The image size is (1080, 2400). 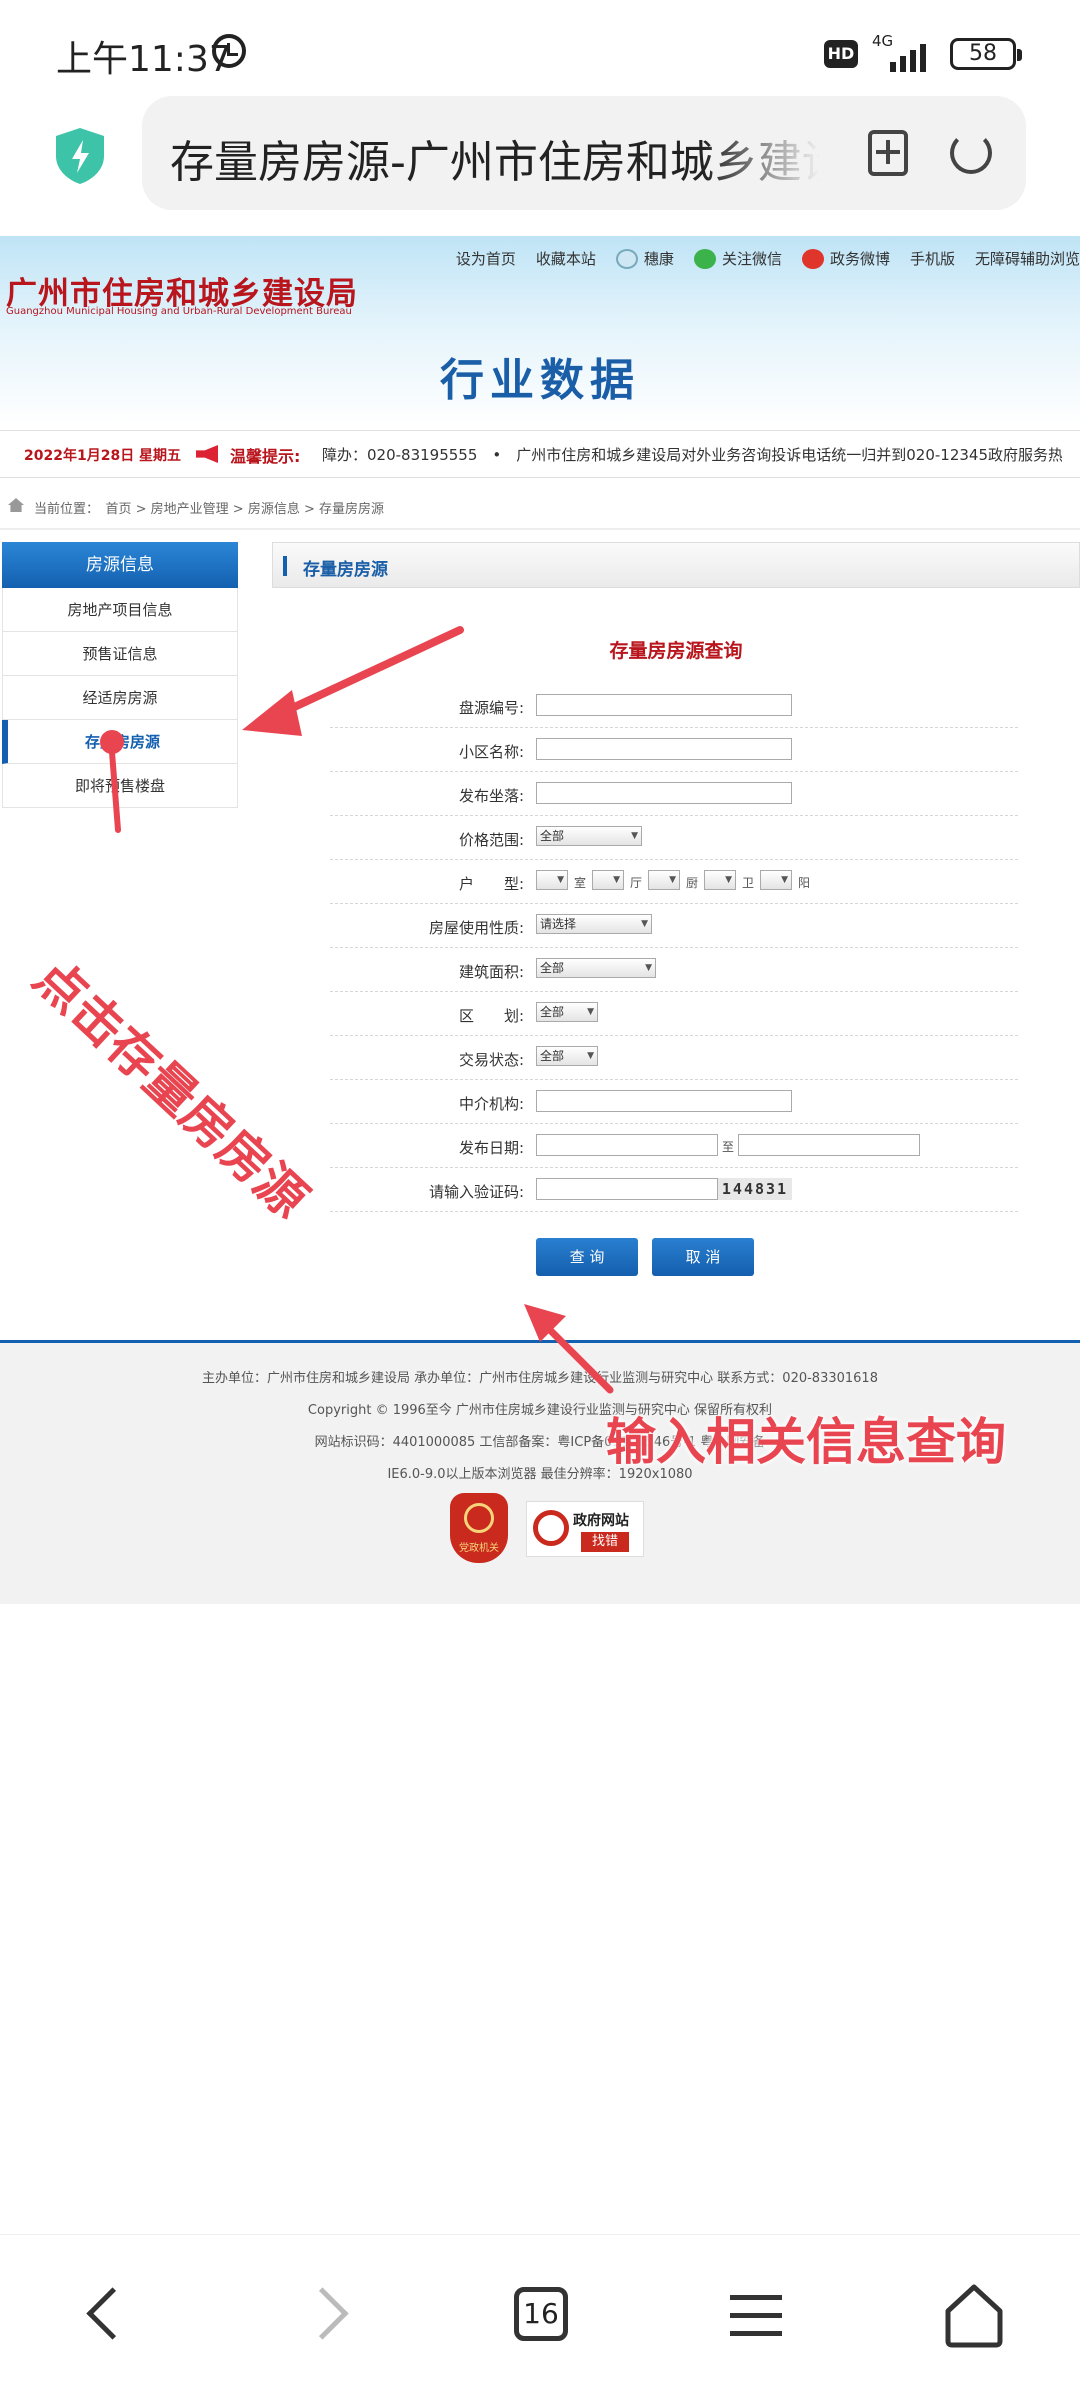 What do you see at coordinates (636, 883) in the screenshot?
I see `unit-hall: 厅` at bounding box center [636, 883].